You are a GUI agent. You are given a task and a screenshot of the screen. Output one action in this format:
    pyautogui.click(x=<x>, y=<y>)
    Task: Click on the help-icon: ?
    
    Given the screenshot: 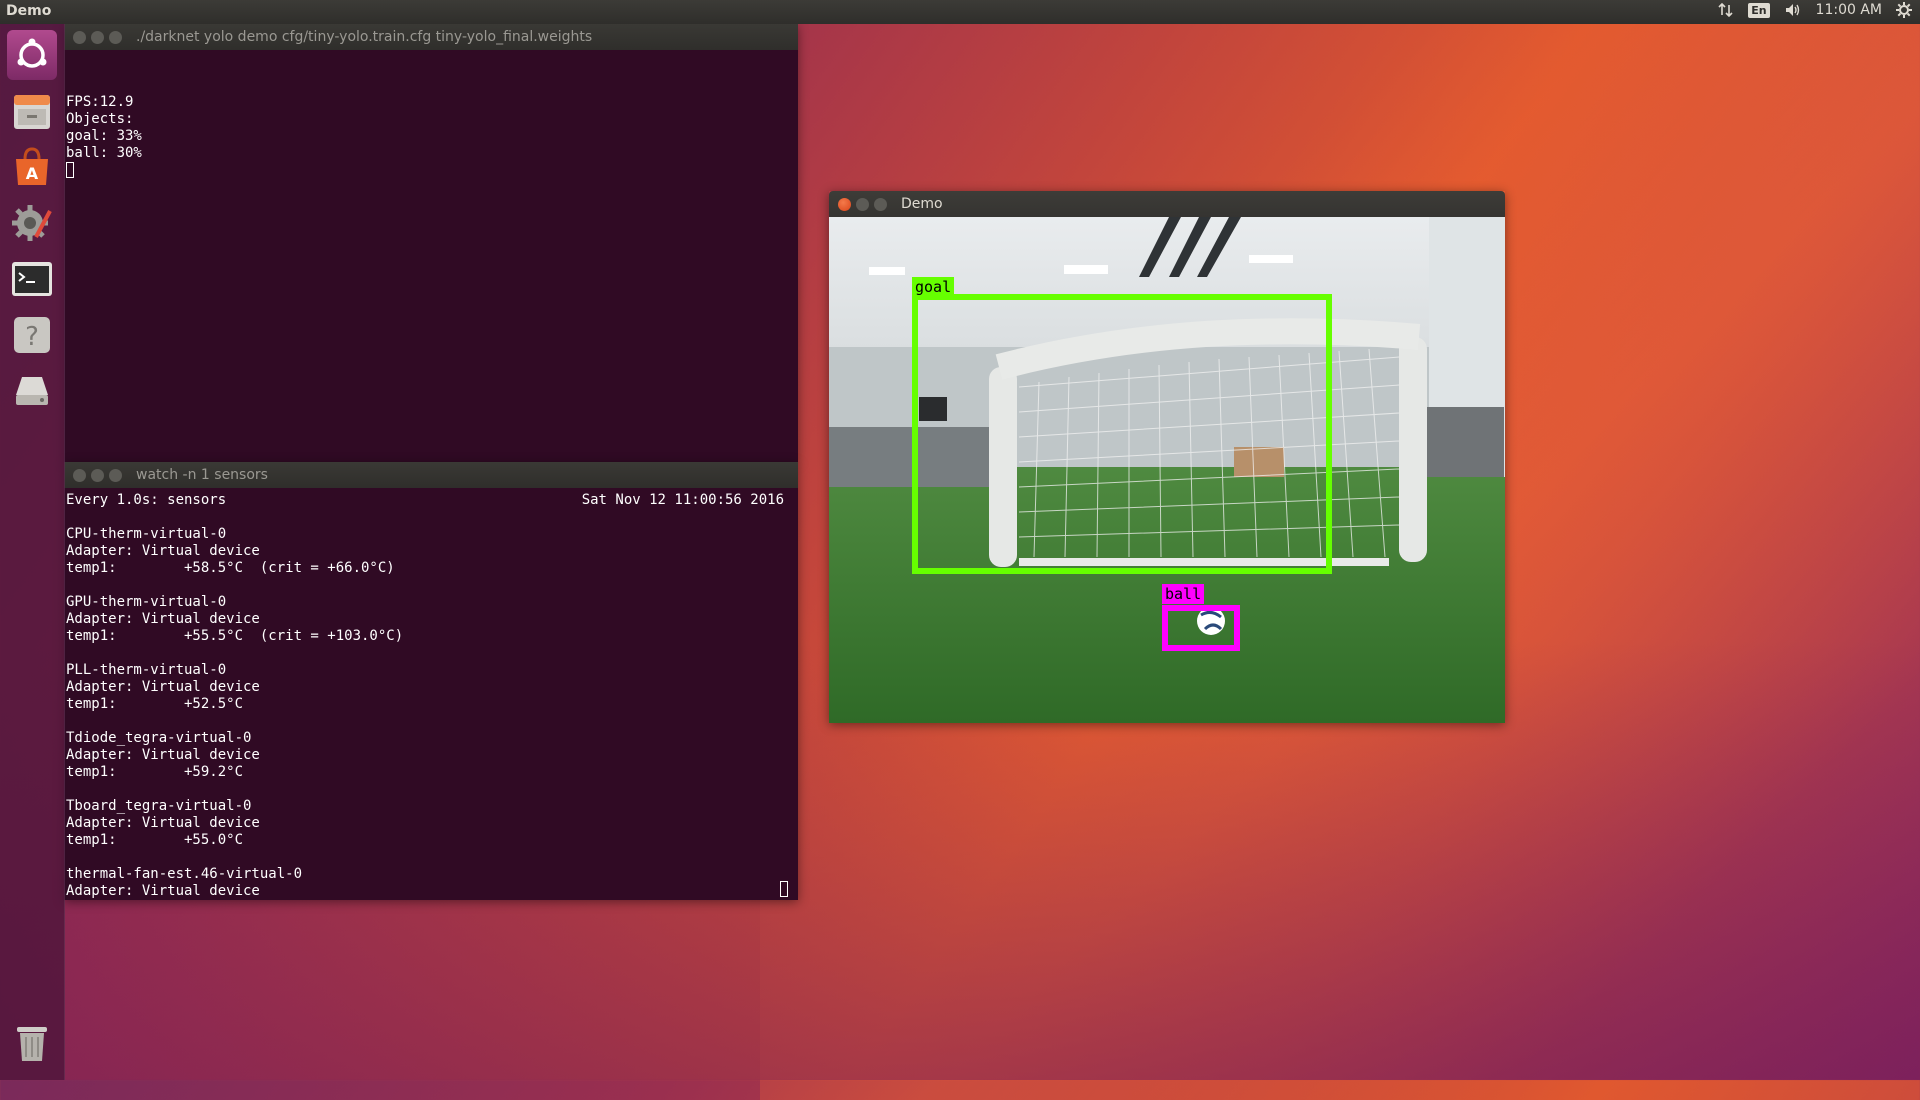 What is the action you would take?
    pyautogui.click(x=32, y=335)
    